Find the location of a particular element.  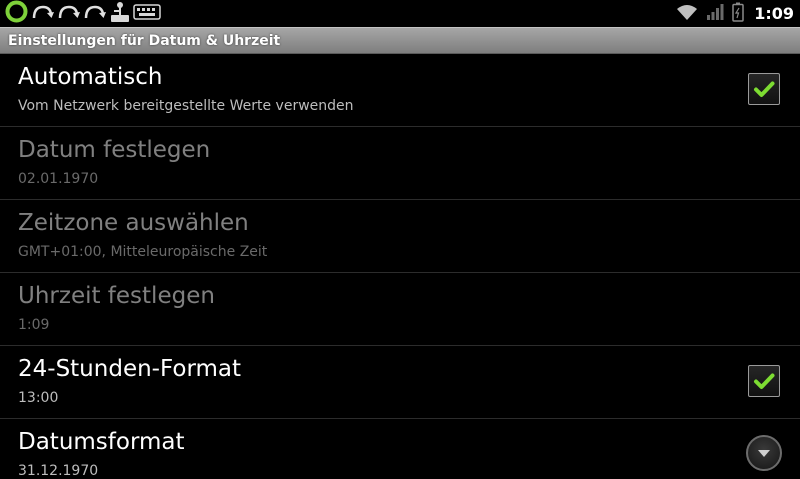

setting-title: 24-Stunden-Format is located at coordinates (130, 369).